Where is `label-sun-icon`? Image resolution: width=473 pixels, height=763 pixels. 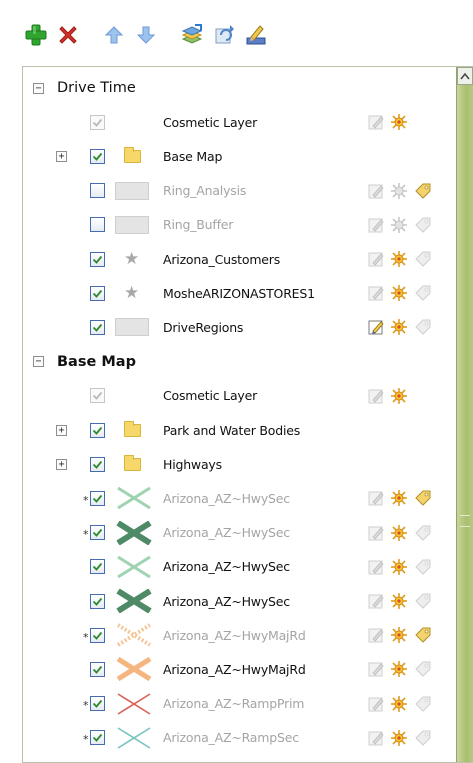 label-sun-icon is located at coordinates (398, 190).